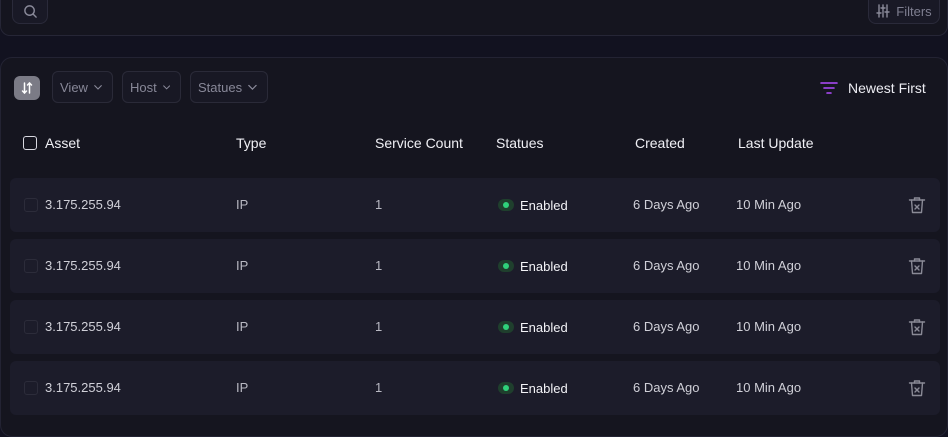 The height and width of the screenshot is (437, 948). Describe the element at coordinates (62, 143) in the screenshot. I see `column-header-asset: Asset` at that location.